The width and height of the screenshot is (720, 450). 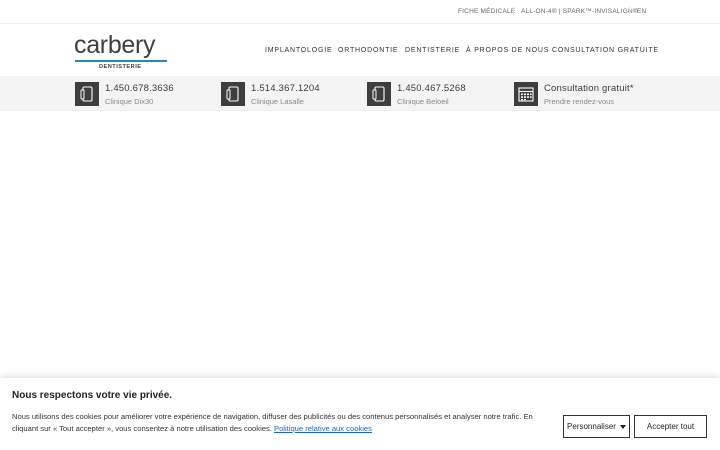 What do you see at coordinates (139, 88) in the screenshot?
I see `contact-phone: 1.450.678.3636` at bounding box center [139, 88].